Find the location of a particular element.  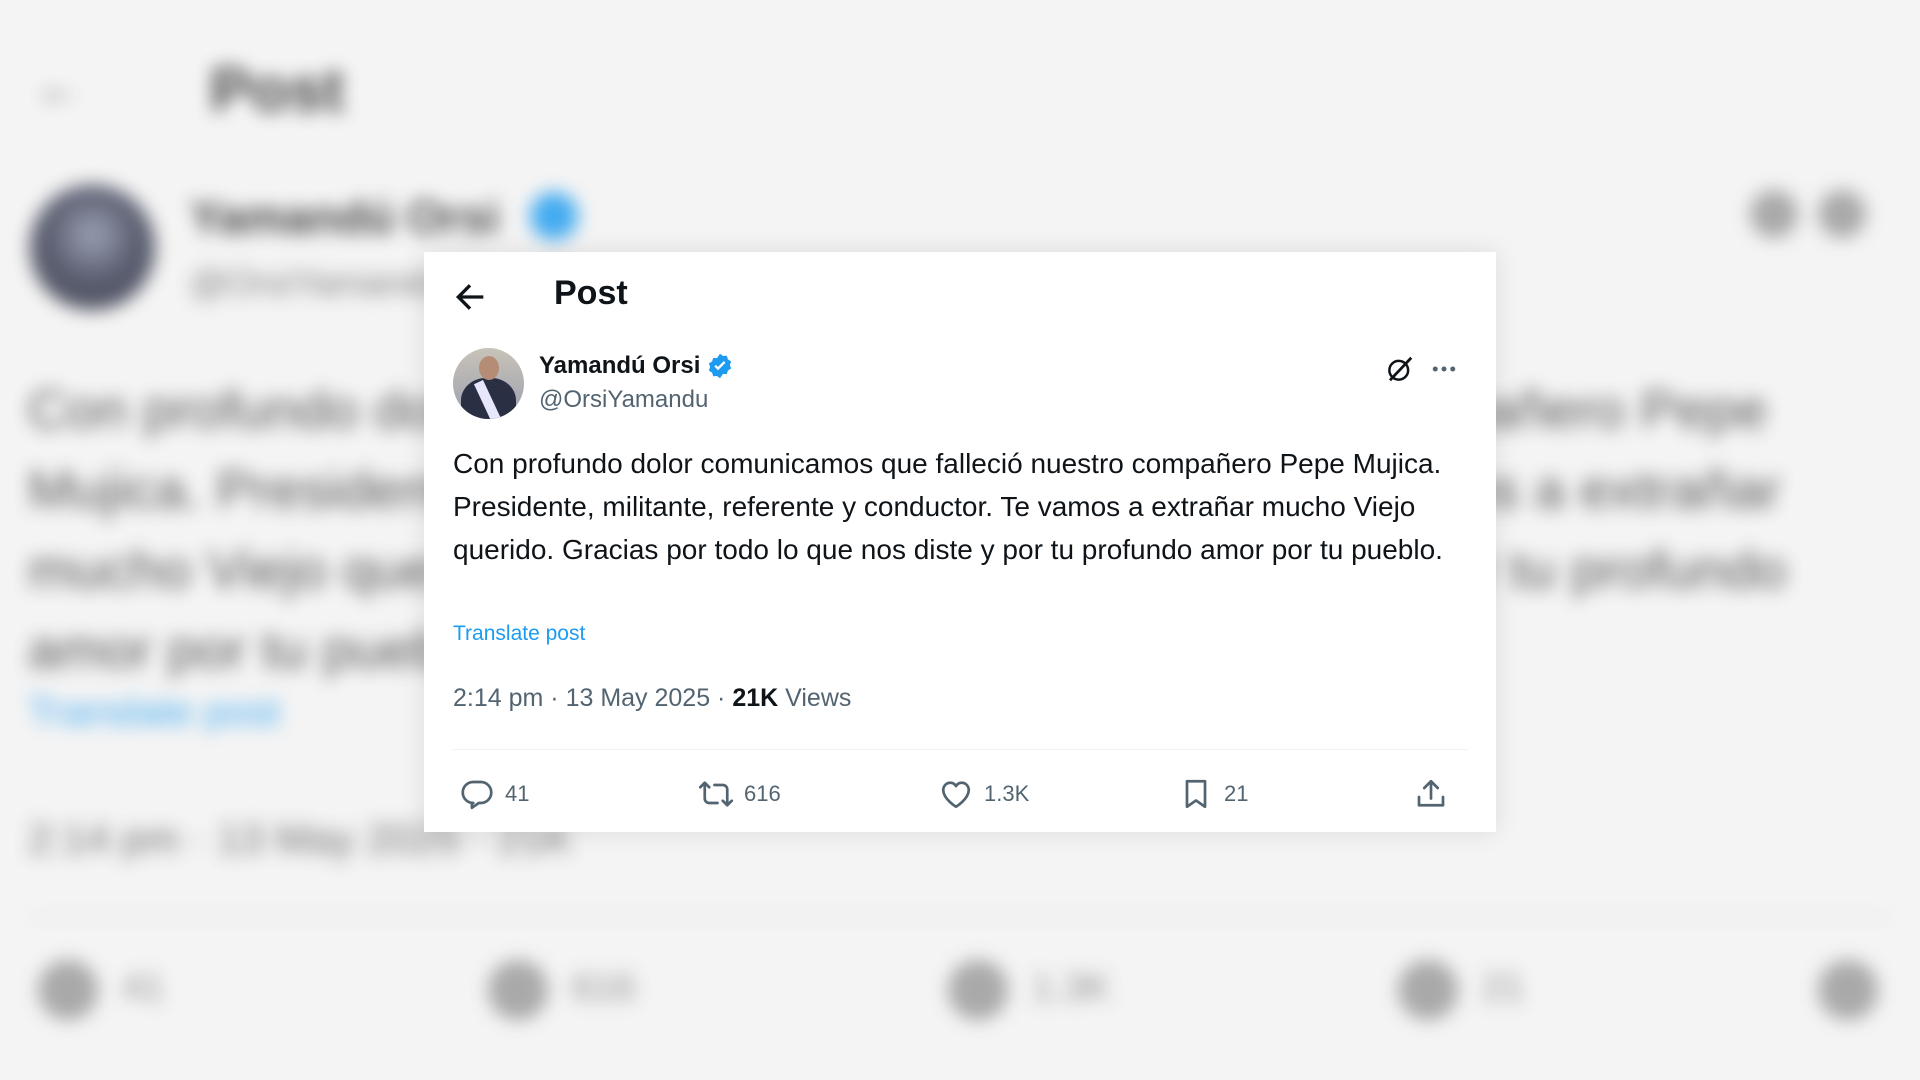

post-date: 13 May 2025 is located at coordinates (638, 698).